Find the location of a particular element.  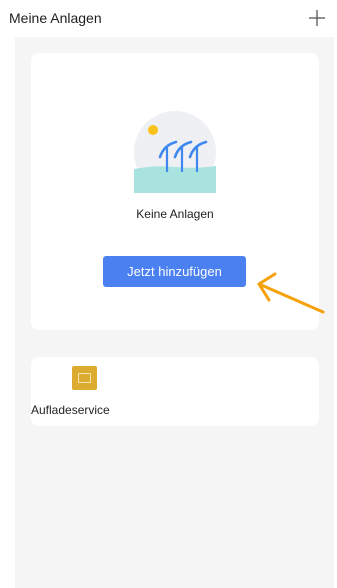

add-plant-button: Jetzt hinzufügen is located at coordinates (174, 271).